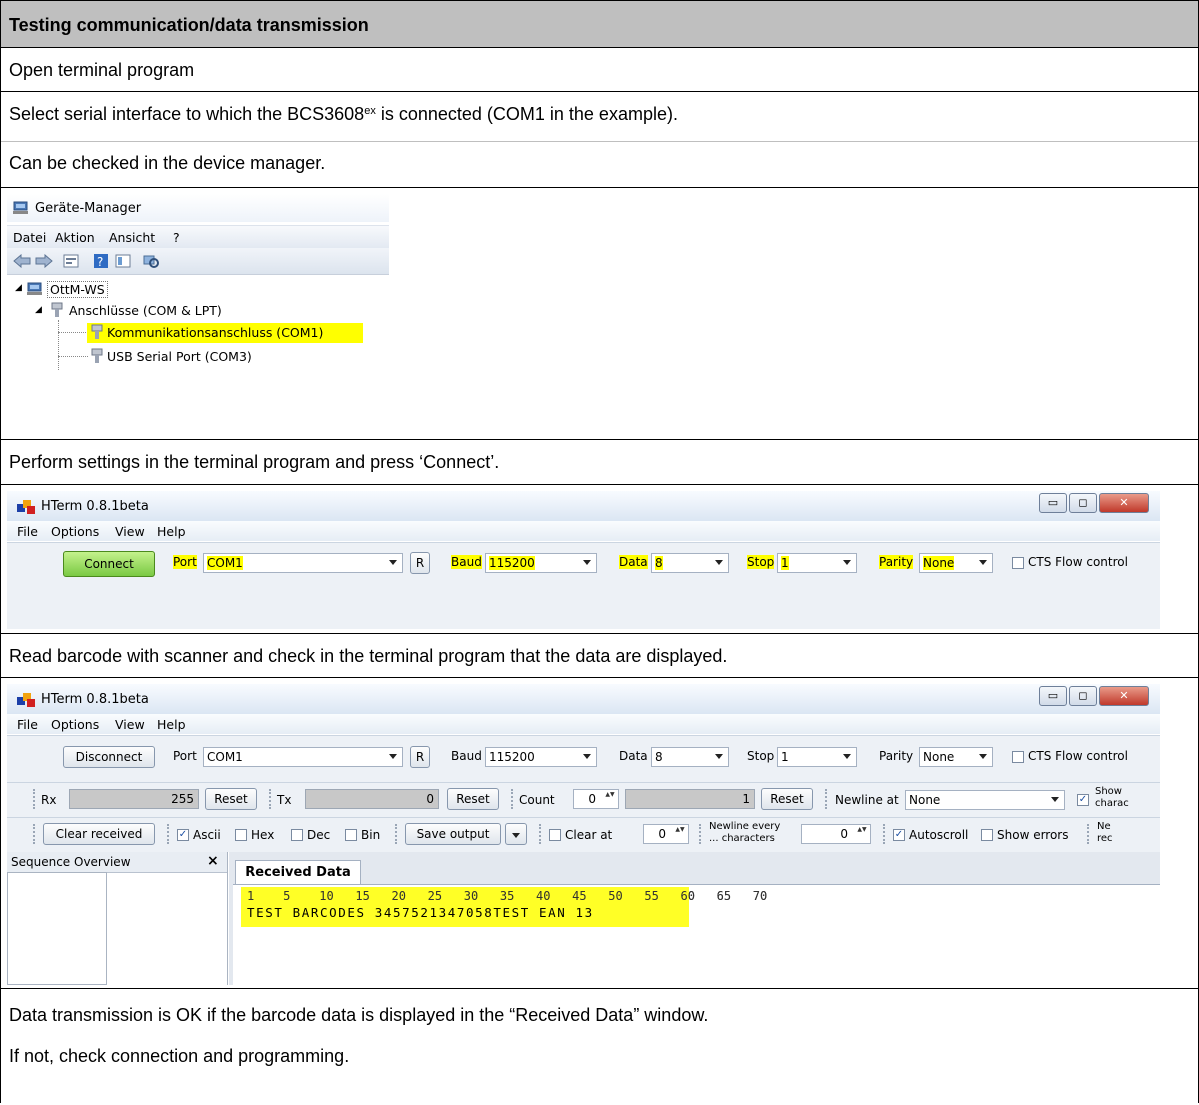 This screenshot has width=1199, height=1105. What do you see at coordinates (987, 835) in the screenshot?
I see `show-errors-checkbox` at bounding box center [987, 835].